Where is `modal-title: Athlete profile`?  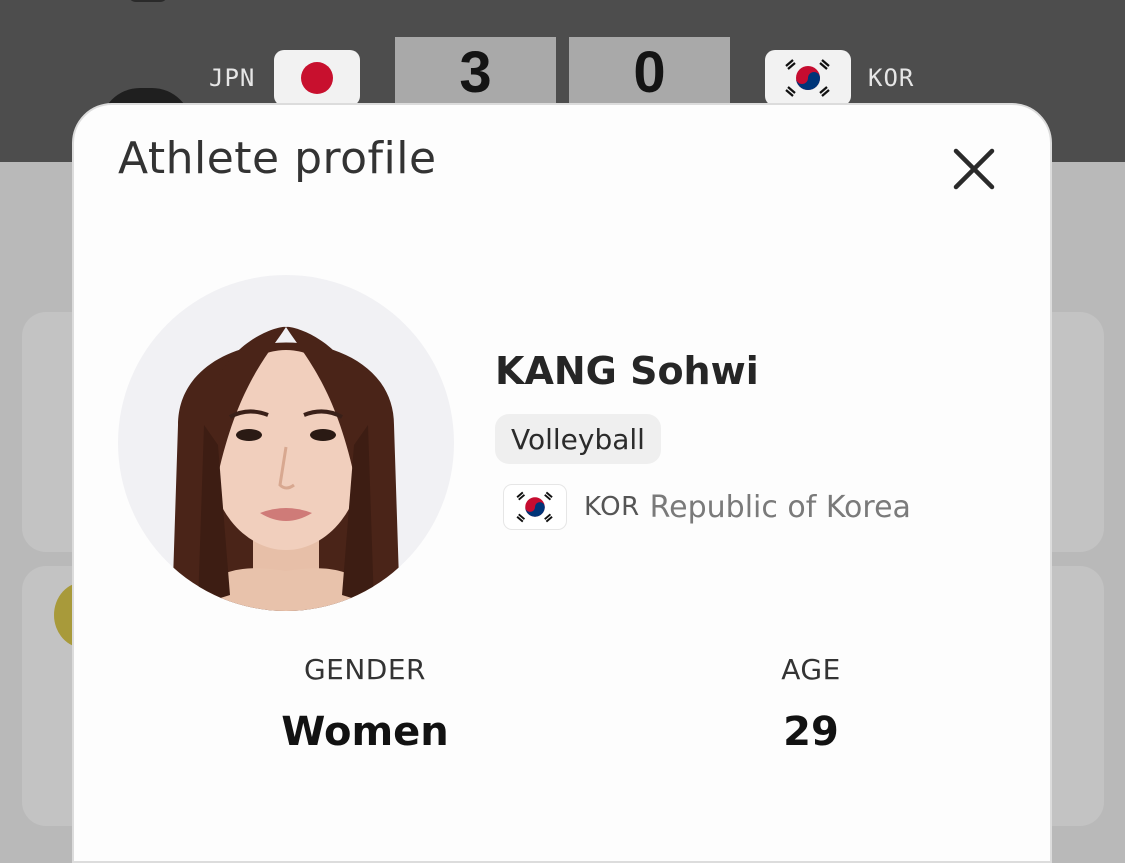 modal-title: Athlete profile is located at coordinates (277, 158).